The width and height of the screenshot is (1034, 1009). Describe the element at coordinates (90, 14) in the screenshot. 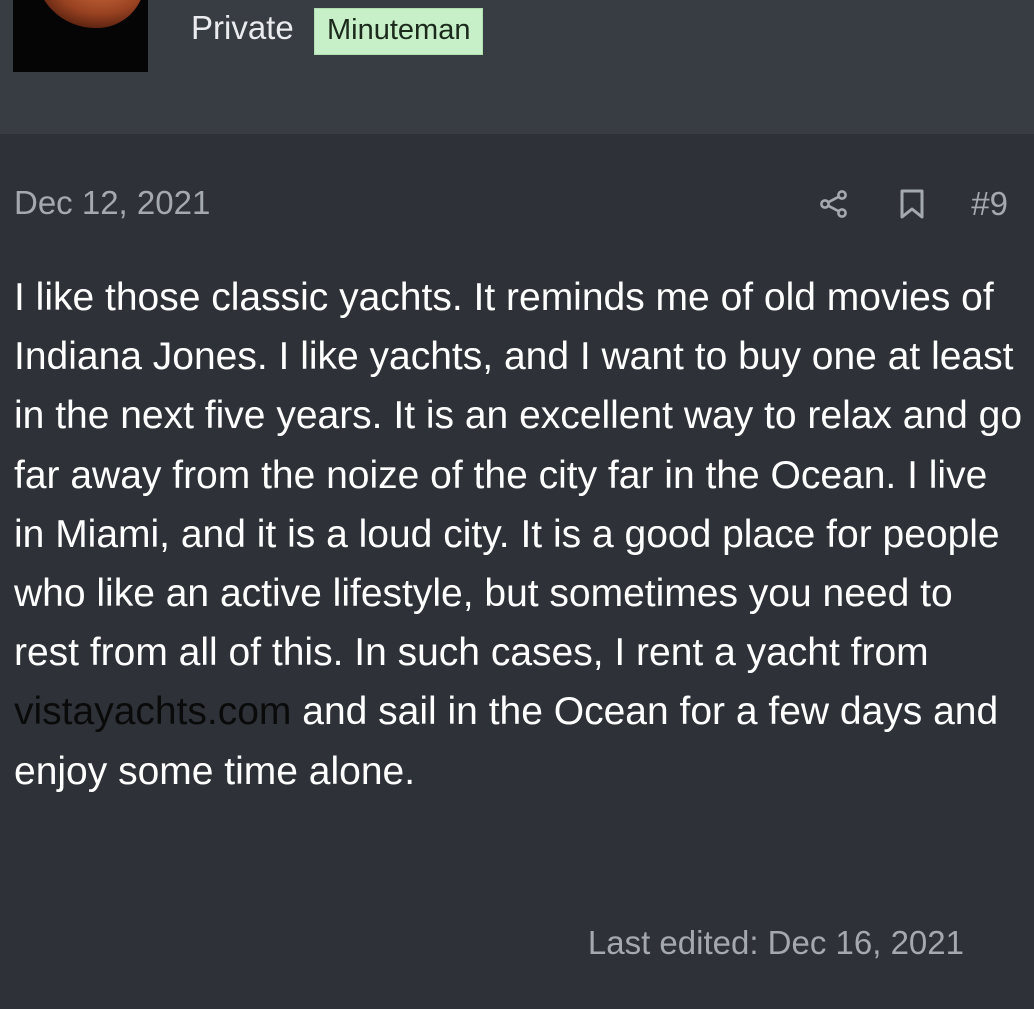

I see `avatar-image` at that location.